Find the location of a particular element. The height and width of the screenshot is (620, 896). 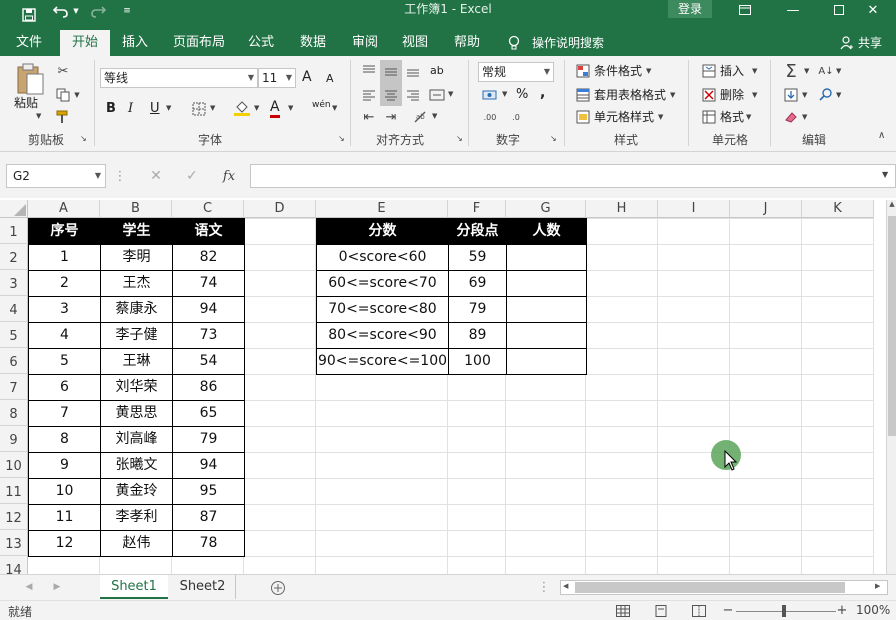

column-header-h: H is located at coordinates (622, 209).